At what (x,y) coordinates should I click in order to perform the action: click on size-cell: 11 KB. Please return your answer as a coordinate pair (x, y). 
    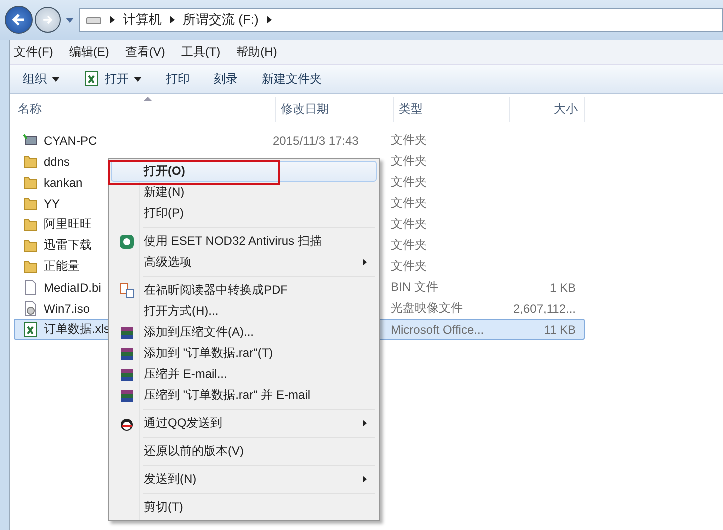
    Looking at the image, I should click on (560, 329).